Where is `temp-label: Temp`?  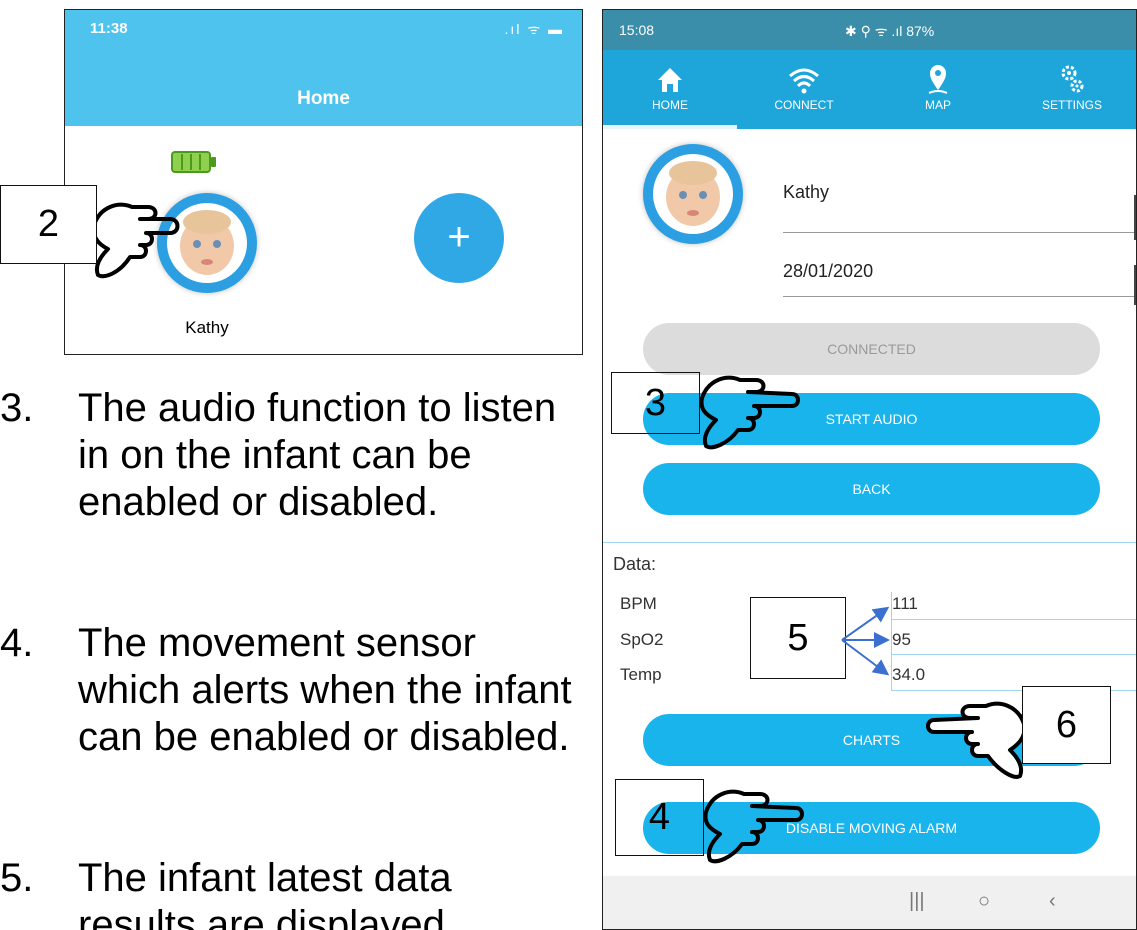 temp-label: Temp is located at coordinates (641, 674).